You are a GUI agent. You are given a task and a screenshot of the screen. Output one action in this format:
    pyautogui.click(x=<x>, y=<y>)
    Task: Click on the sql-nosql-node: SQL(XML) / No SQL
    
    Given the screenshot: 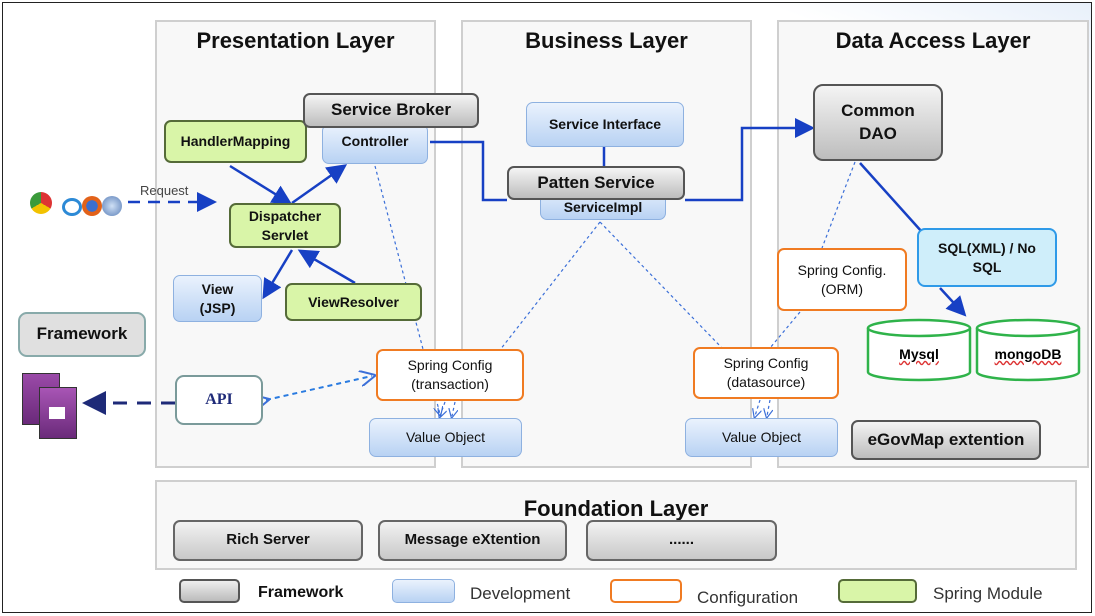 What is the action you would take?
    pyautogui.click(x=987, y=257)
    